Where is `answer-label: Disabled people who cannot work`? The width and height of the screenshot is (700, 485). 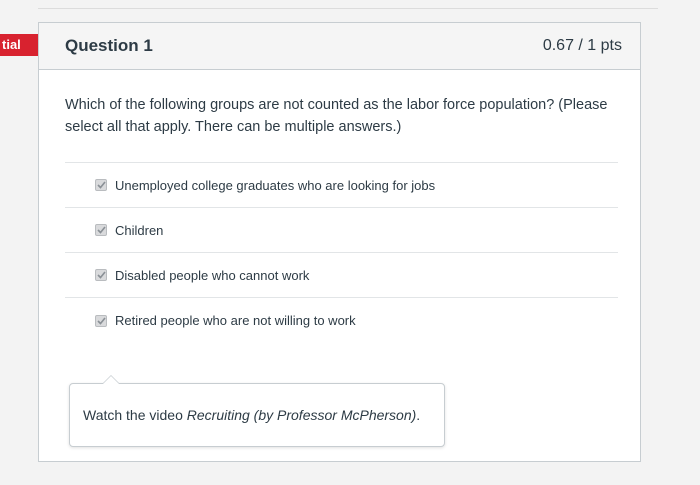 answer-label: Disabled people who cannot work is located at coordinates (212, 275).